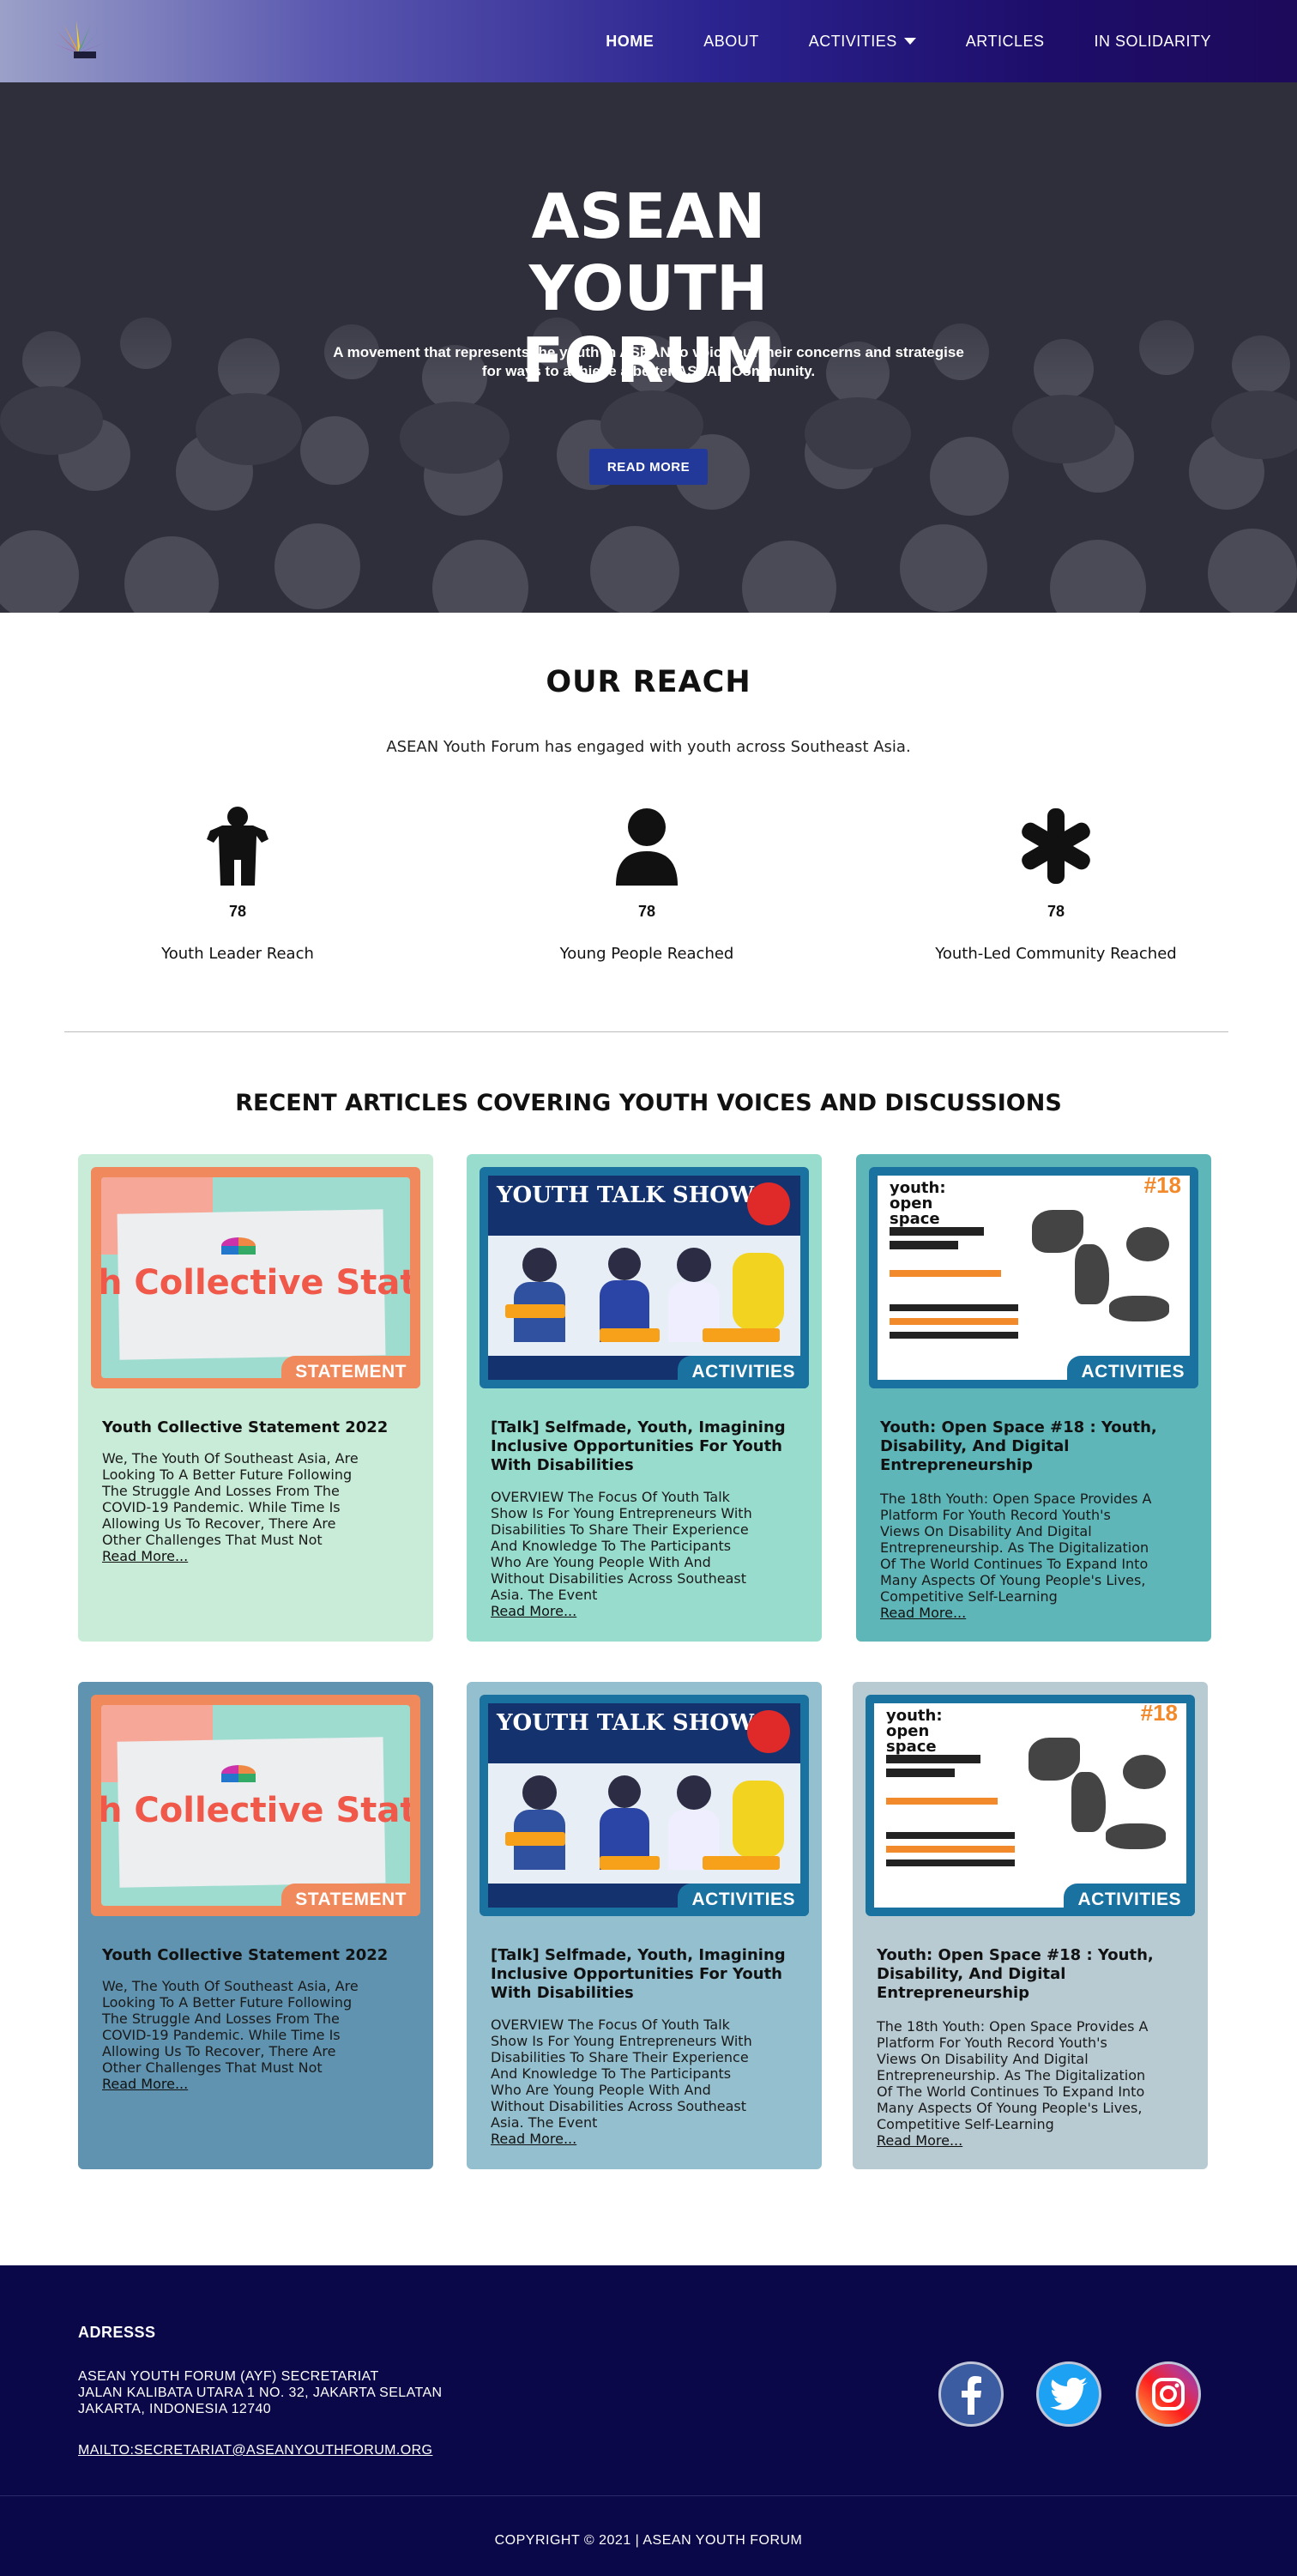  Describe the element at coordinates (237, 846) in the screenshot. I see `child-icon` at that location.